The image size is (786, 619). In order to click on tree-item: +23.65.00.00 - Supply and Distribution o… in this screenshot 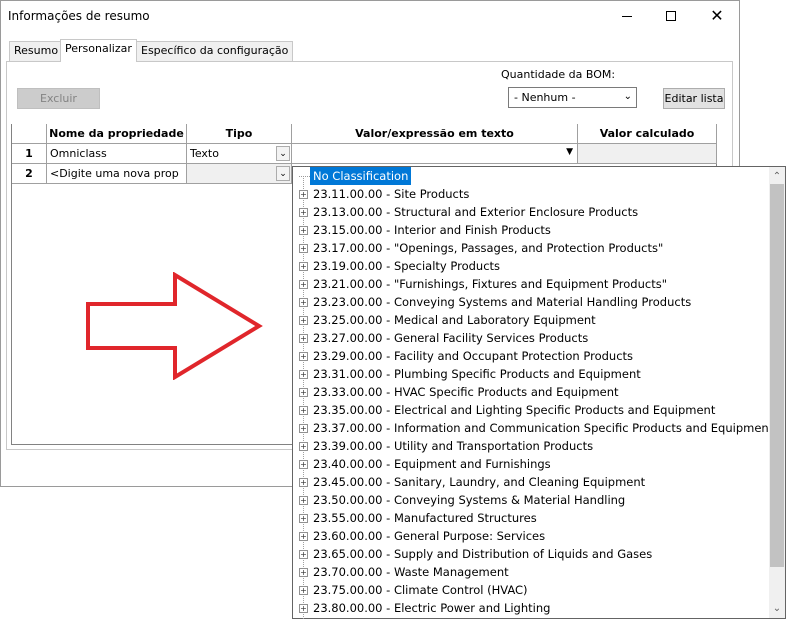, I will do `click(477, 554)`.